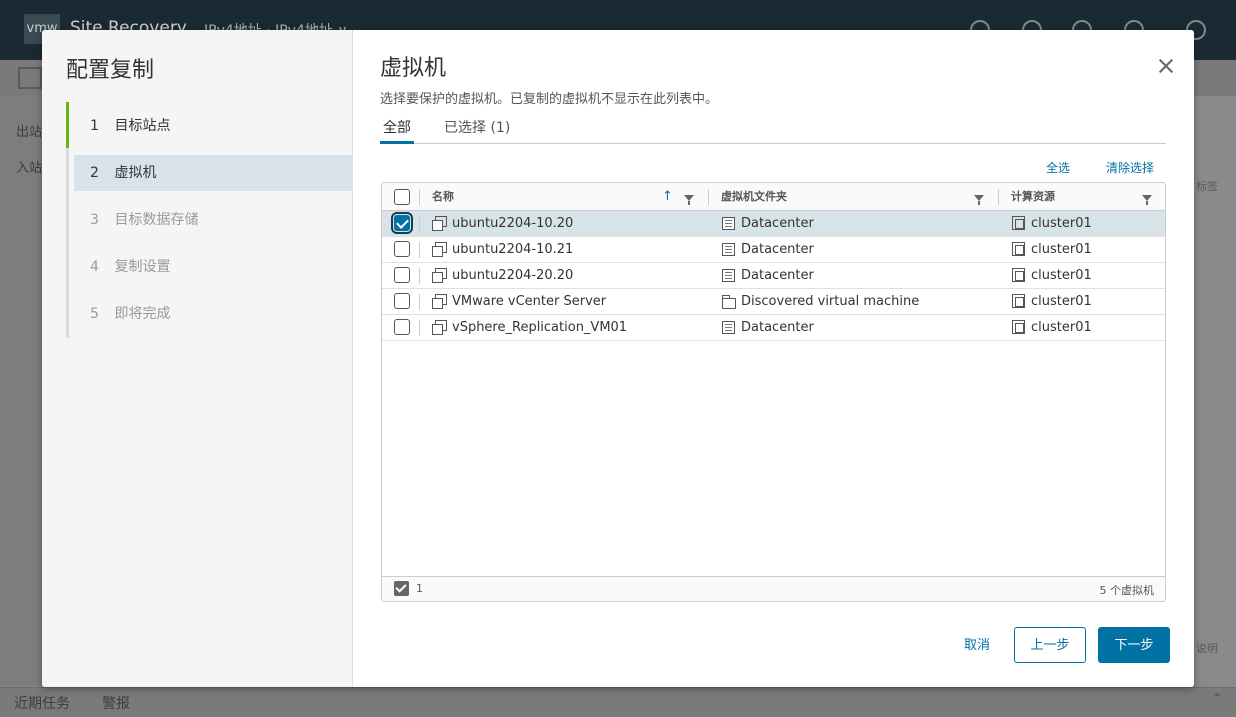 Image resolution: width=1236 pixels, height=717 pixels. What do you see at coordinates (773, 588) in the screenshot?
I see `grid-footer: 1 5 个虚拟机` at bounding box center [773, 588].